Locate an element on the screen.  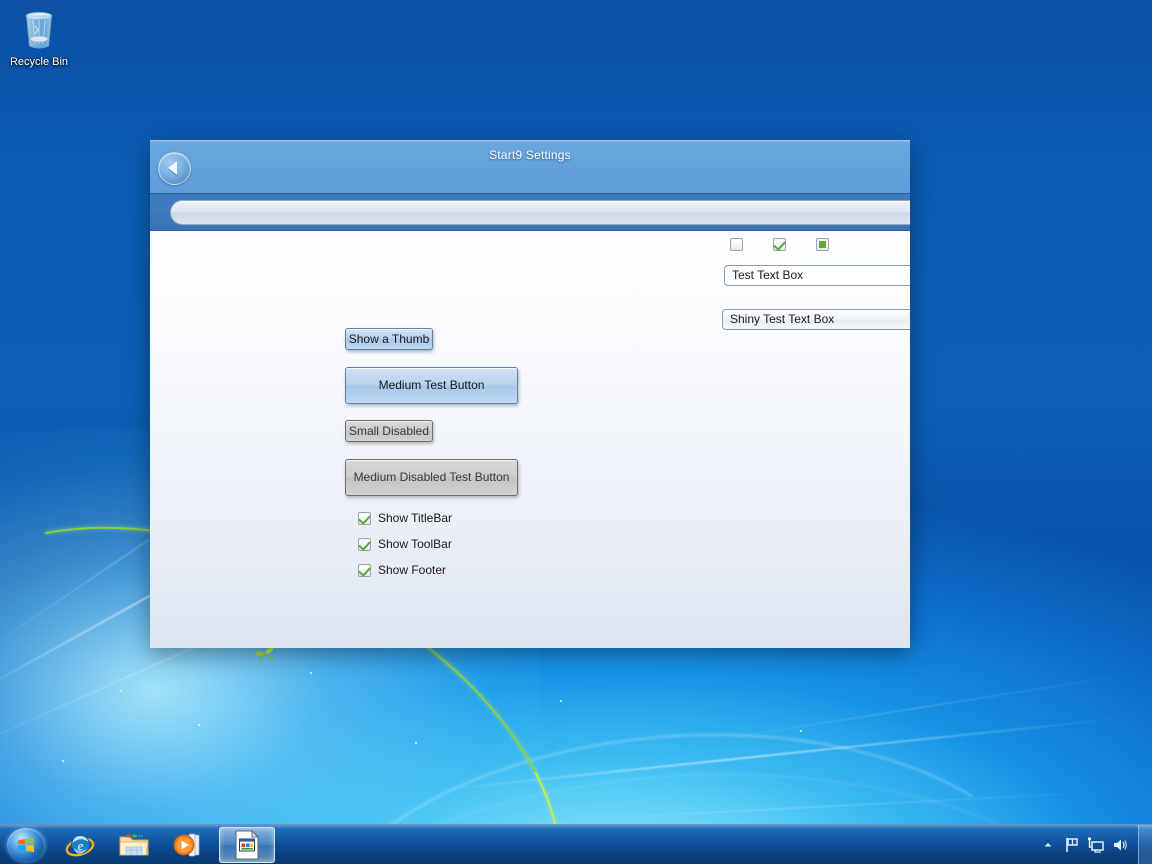
window-toolbar is located at coordinates (530, 212).